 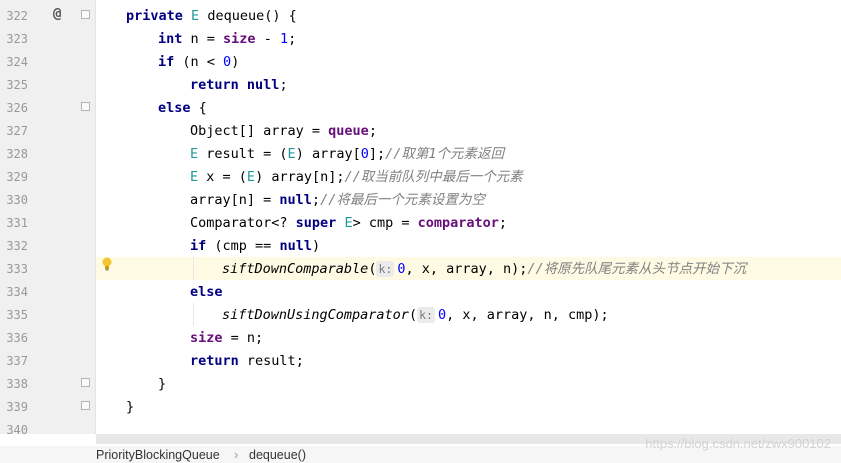 I want to click on line-number: 322, so click(x=14, y=16).